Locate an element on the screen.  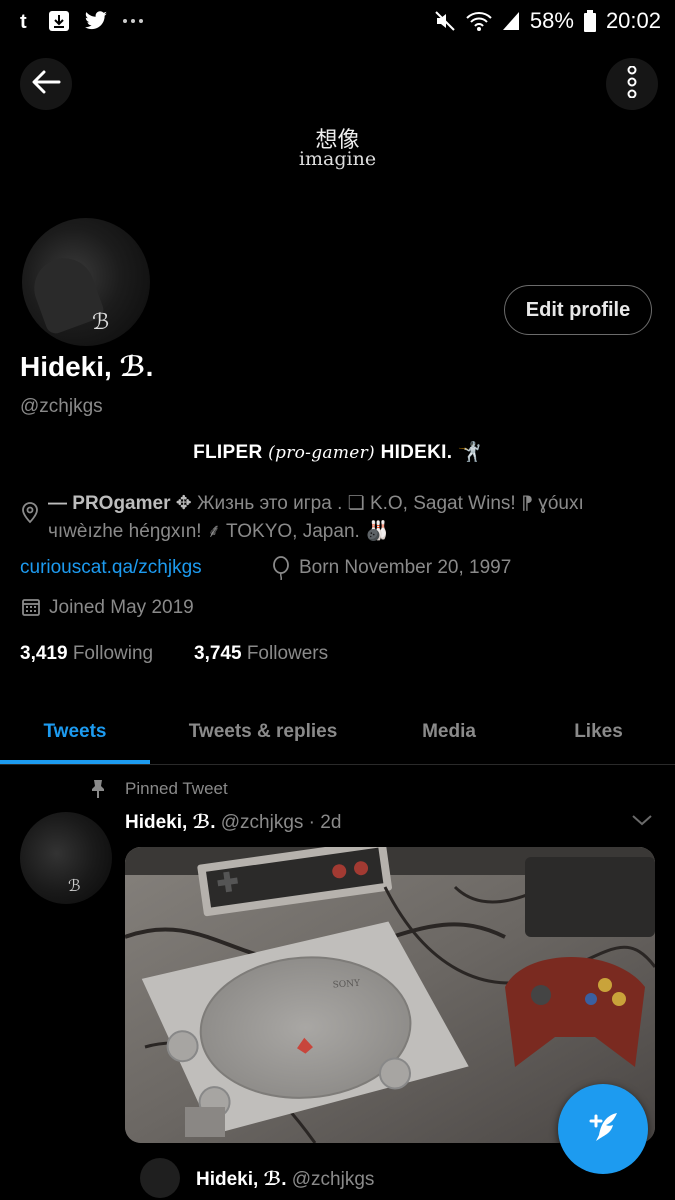
following-label: Following is located at coordinates (113, 653).